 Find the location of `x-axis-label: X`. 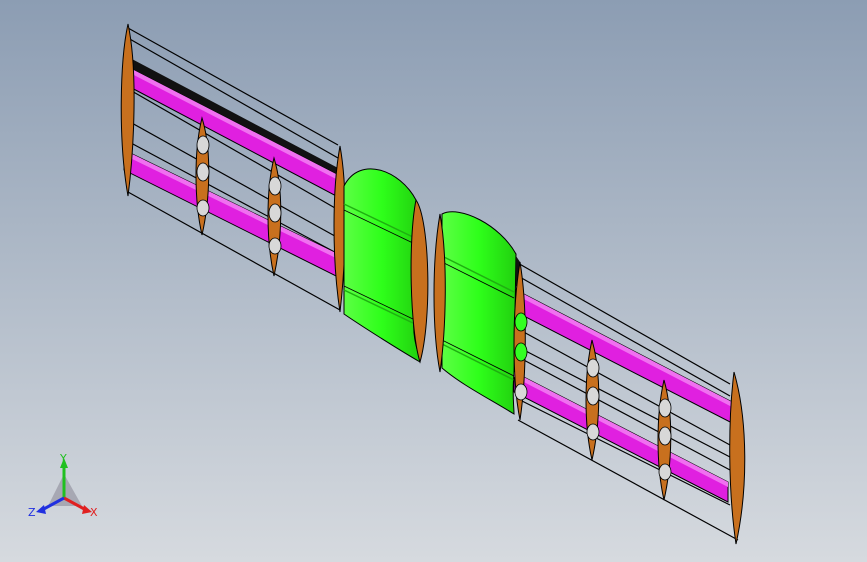

x-axis-label: X is located at coordinates (94, 512).